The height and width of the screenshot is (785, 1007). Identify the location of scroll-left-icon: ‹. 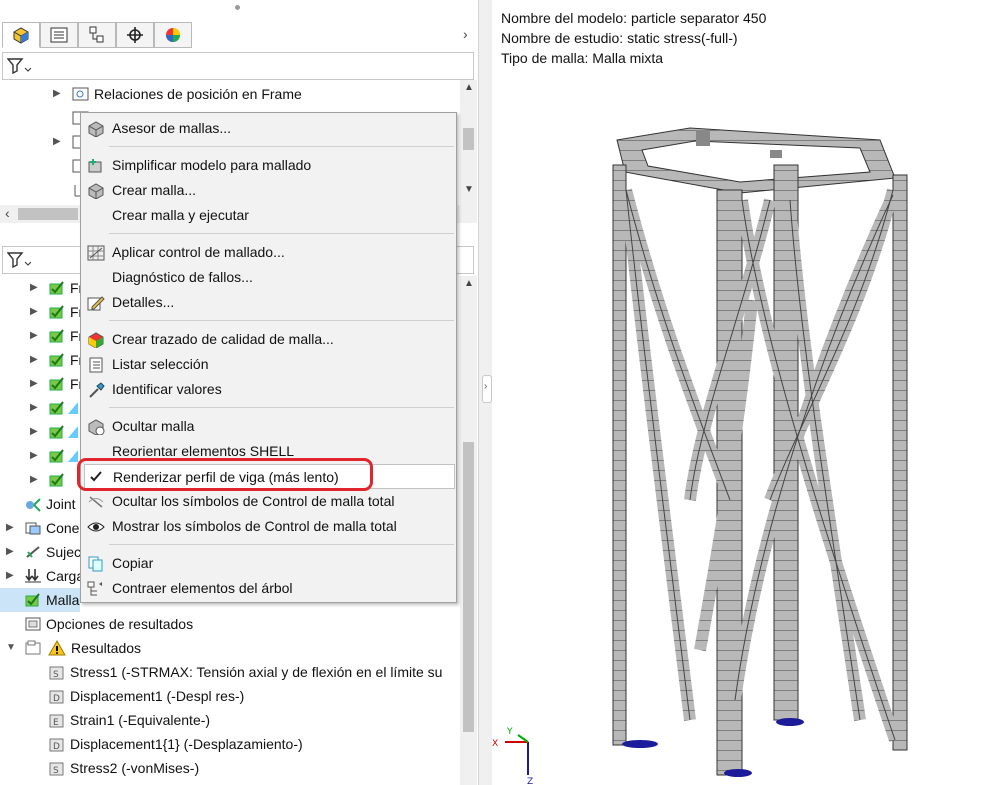
(7, 213).